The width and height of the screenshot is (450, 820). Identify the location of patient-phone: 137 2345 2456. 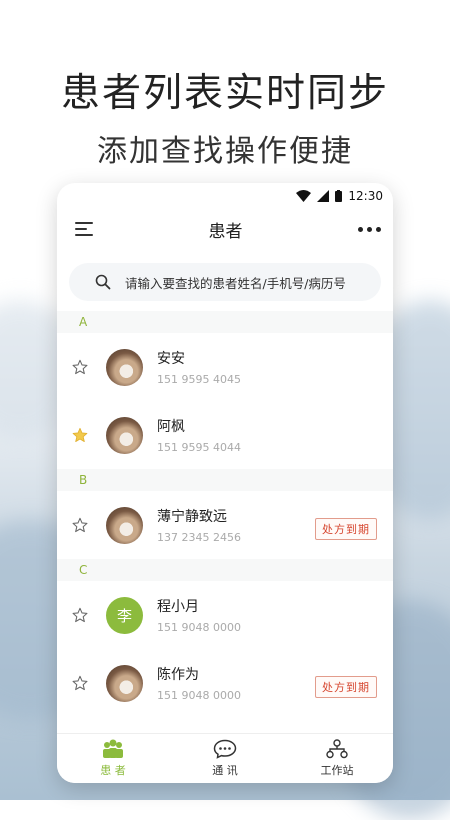
(199, 537).